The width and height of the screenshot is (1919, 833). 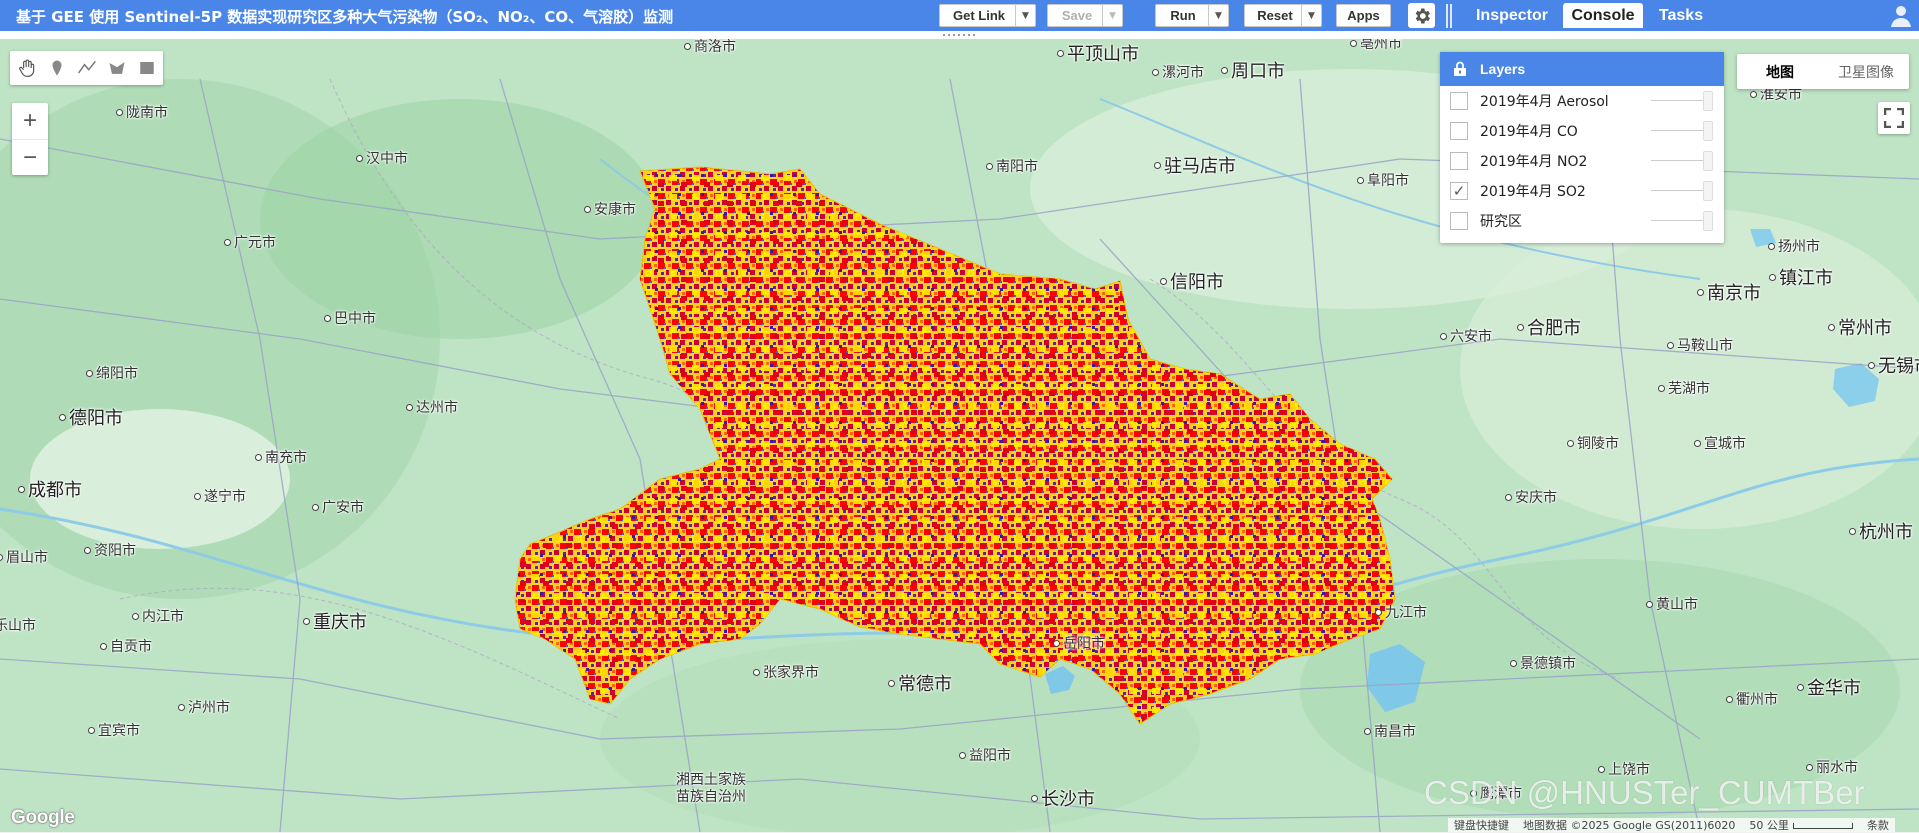 I want to click on drawing-tools, so click(x=86, y=68).